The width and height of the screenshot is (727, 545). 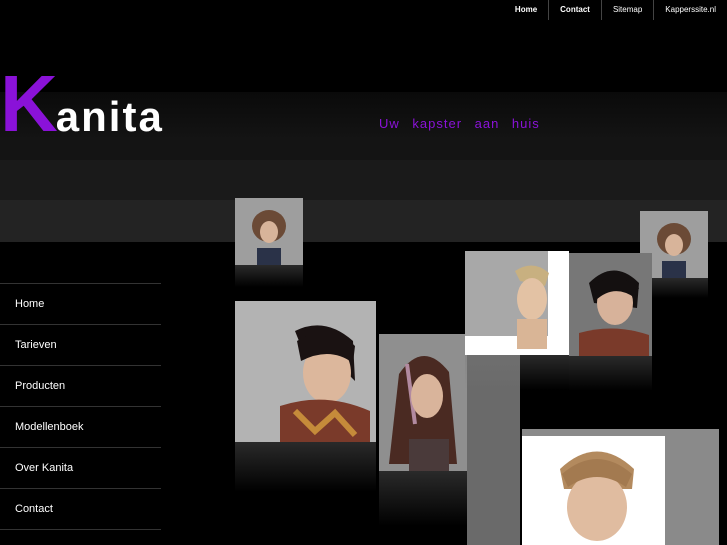 I want to click on sidebar-item-modellenboek: Modellenboek, so click(x=80, y=426).